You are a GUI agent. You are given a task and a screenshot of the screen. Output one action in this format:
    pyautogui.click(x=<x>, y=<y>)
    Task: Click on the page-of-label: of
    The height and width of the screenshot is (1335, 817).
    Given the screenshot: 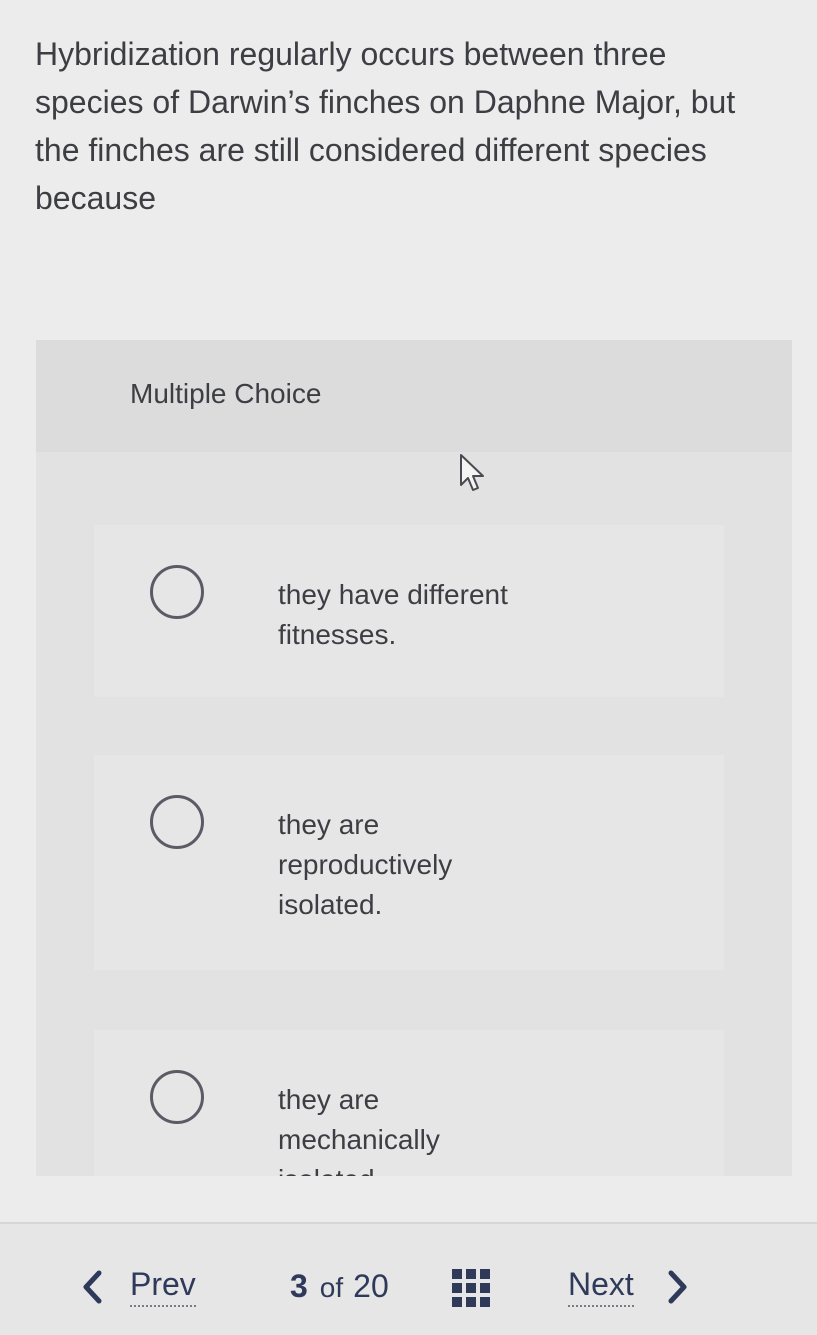 What is the action you would take?
    pyautogui.click(x=331, y=1287)
    